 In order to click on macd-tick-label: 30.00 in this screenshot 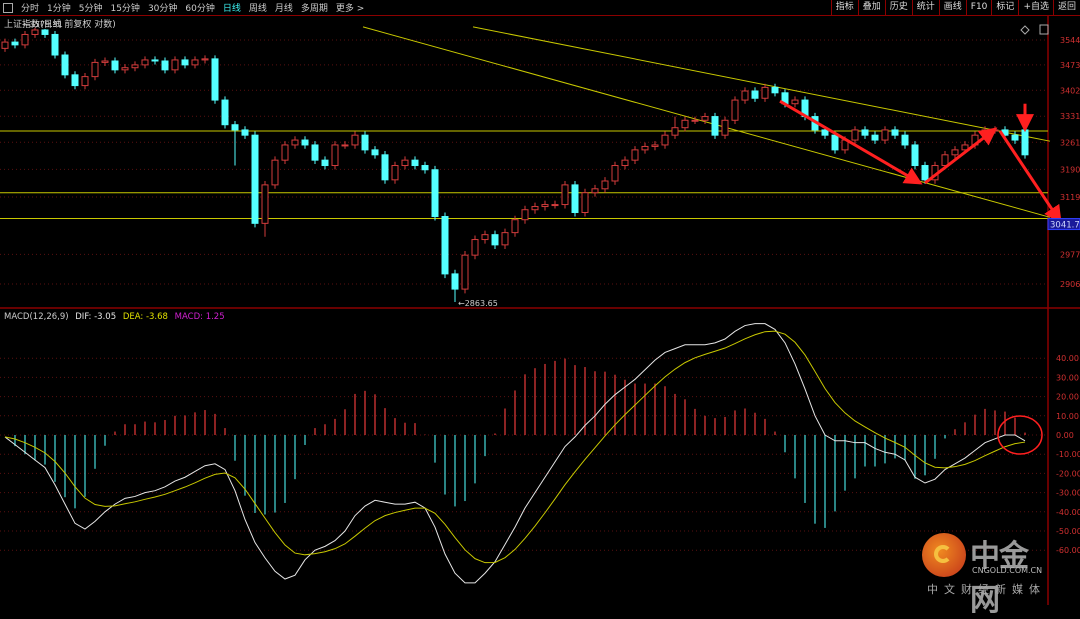, I will do `click(1067, 377)`.